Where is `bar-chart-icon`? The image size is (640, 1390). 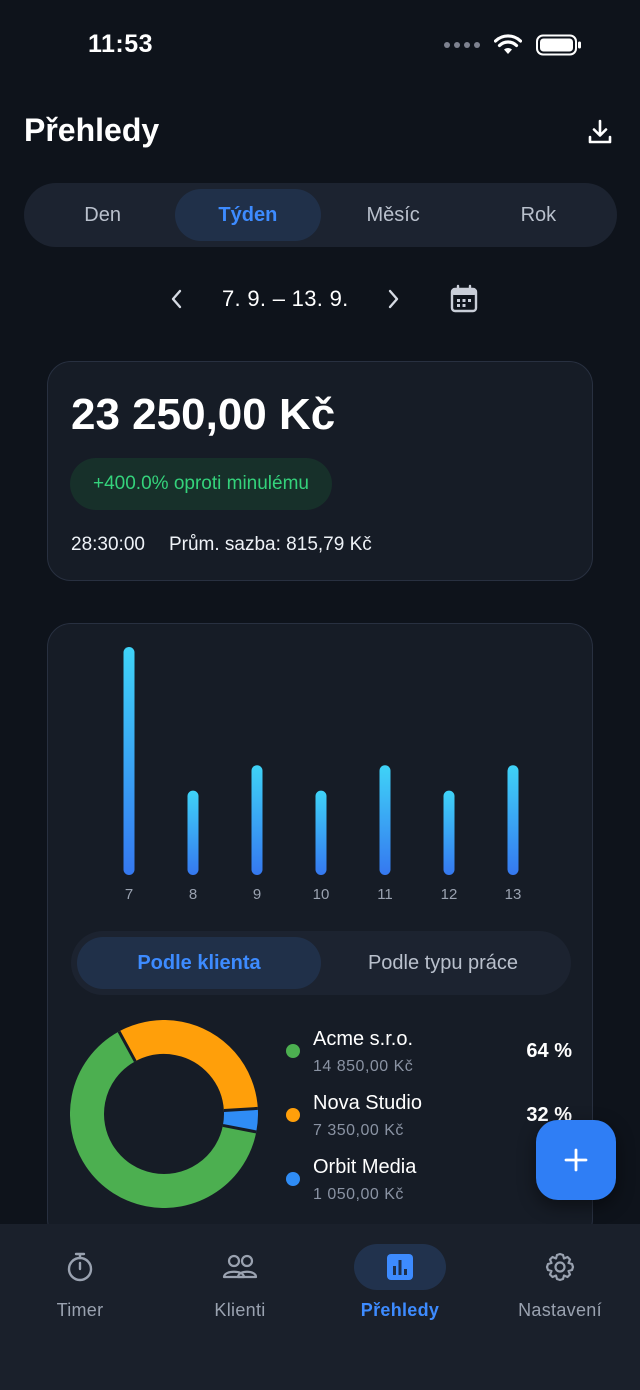 bar-chart-icon is located at coordinates (400, 1267).